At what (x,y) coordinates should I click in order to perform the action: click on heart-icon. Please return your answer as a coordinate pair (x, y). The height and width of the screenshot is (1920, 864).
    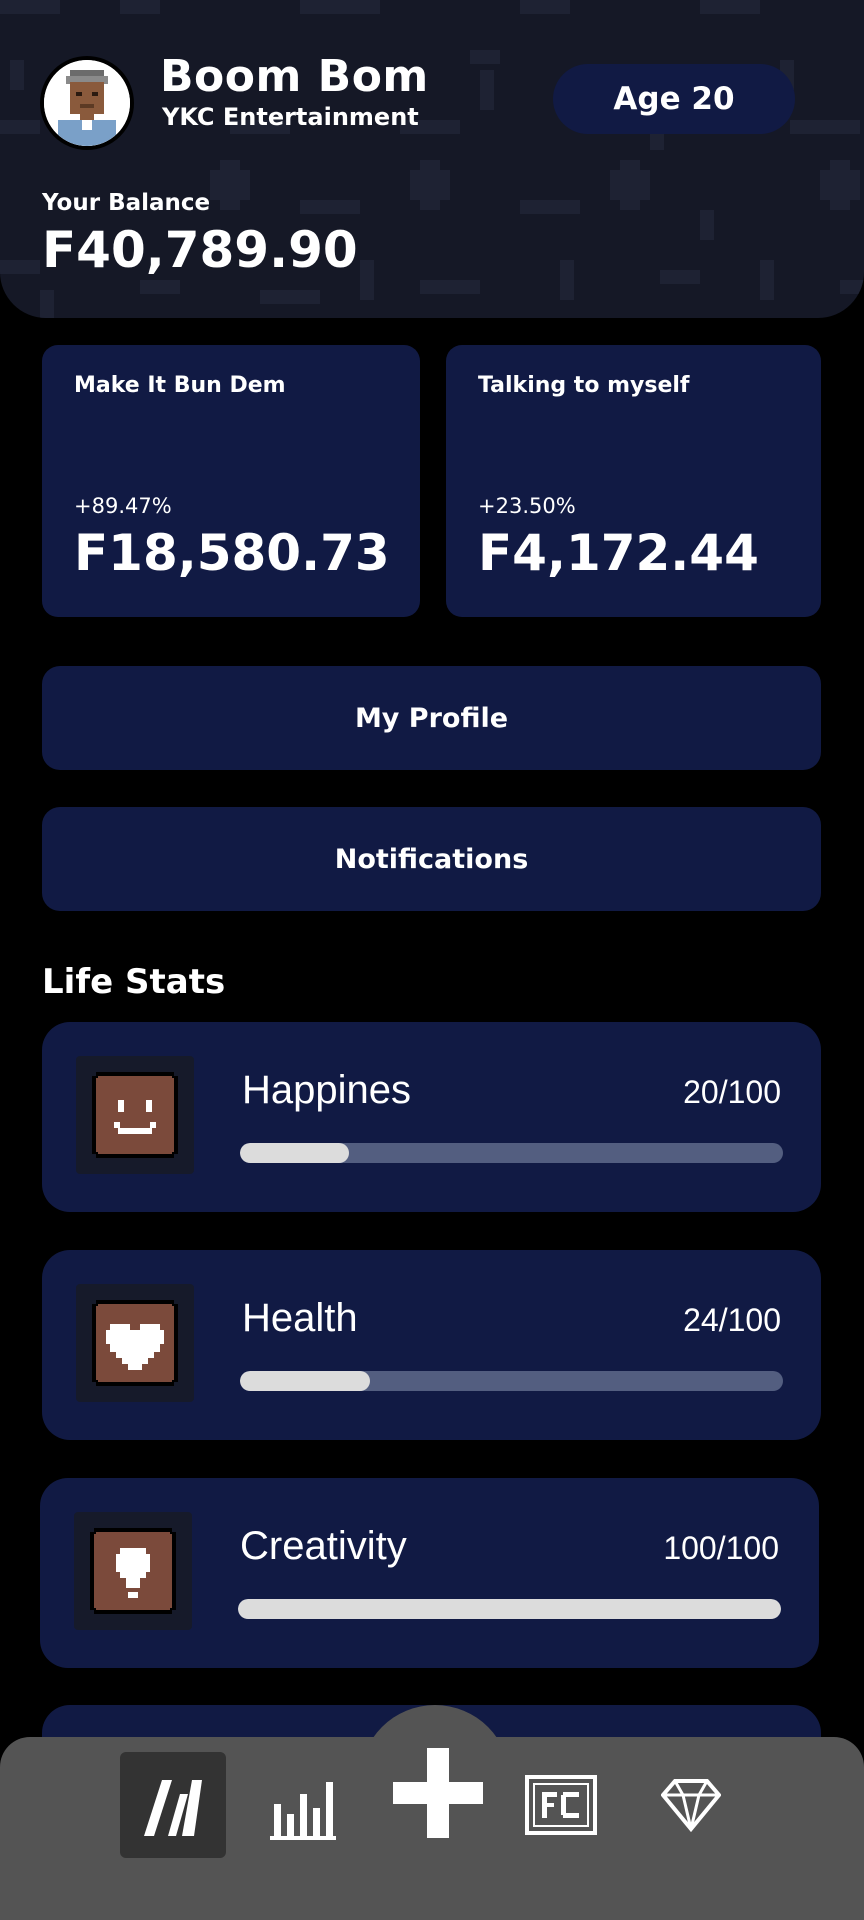
    Looking at the image, I should click on (135, 1343).